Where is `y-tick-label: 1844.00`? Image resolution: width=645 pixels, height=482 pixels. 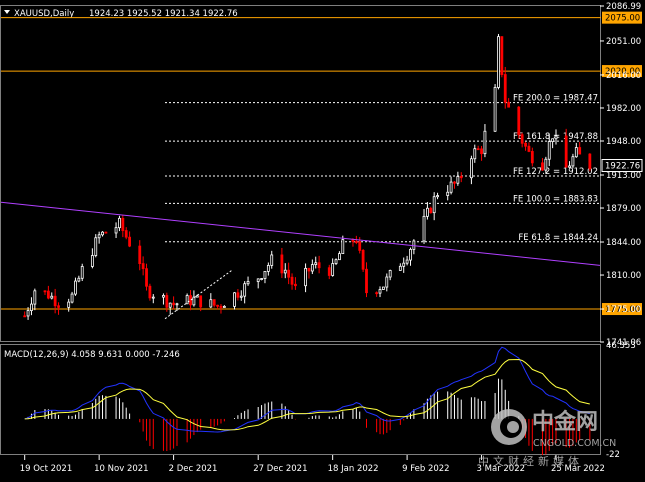 y-tick-label: 1844.00 is located at coordinates (623, 243).